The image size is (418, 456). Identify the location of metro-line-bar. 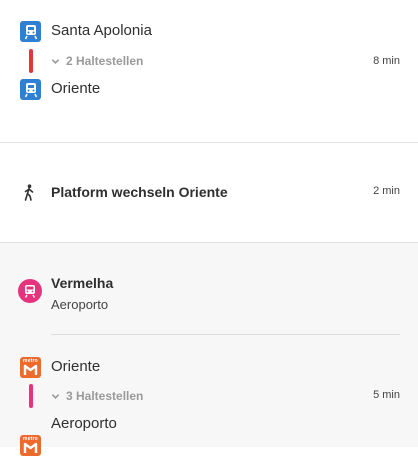
(31, 396).